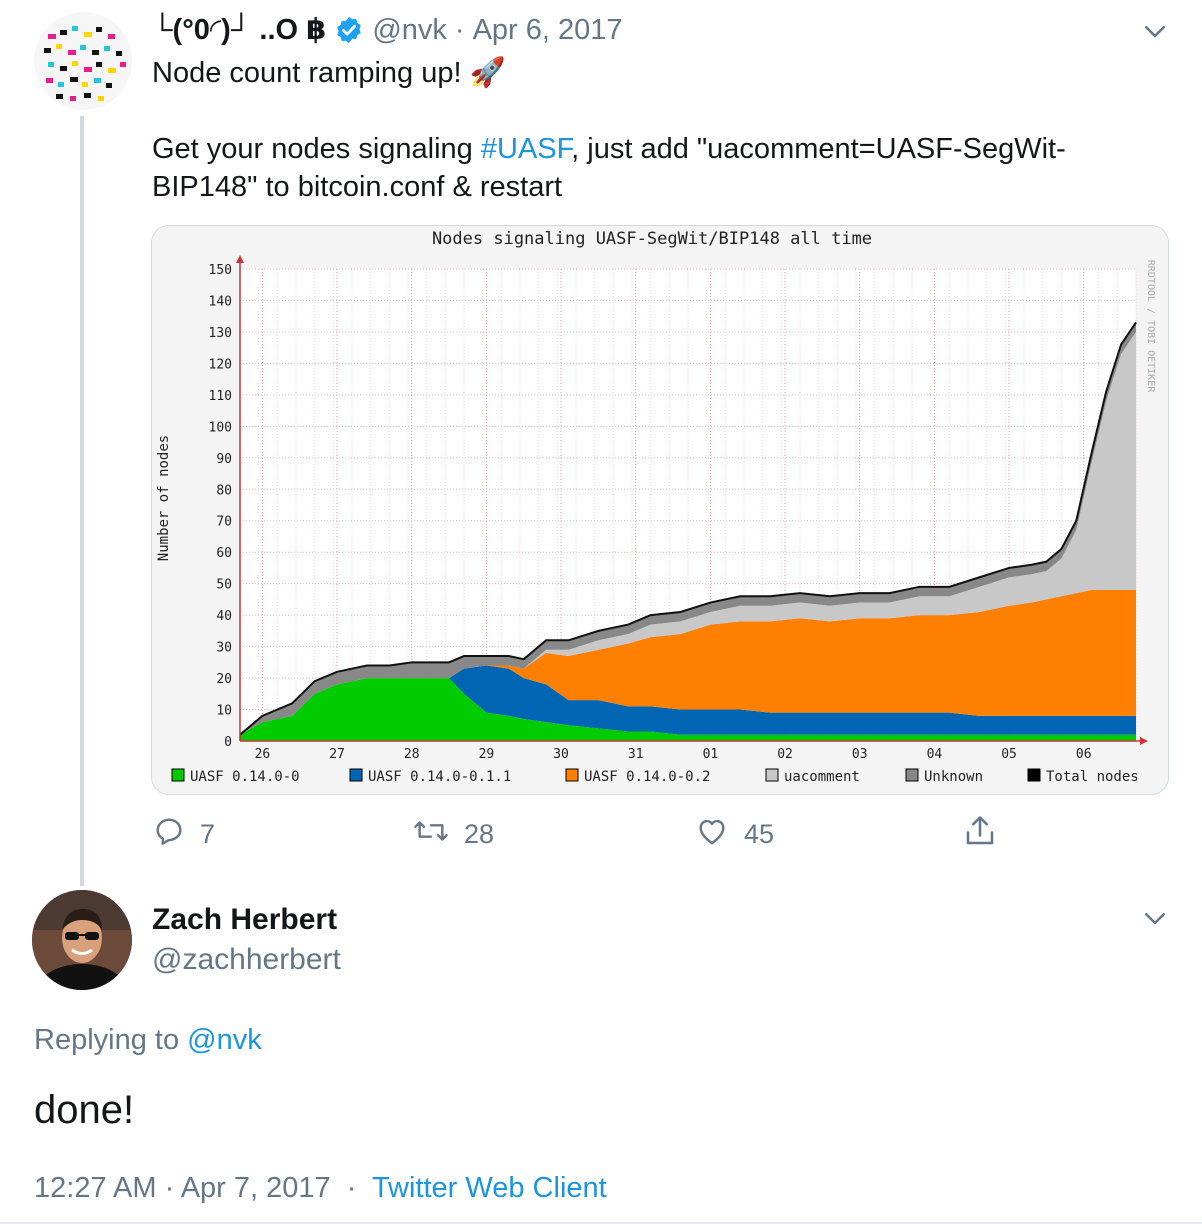 The height and width of the screenshot is (1224, 1202). I want to click on y-tick-label: 50, so click(224, 585).